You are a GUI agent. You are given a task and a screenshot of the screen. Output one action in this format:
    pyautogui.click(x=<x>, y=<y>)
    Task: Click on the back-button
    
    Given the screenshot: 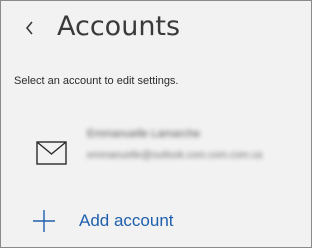 What is the action you would take?
    pyautogui.click(x=30, y=28)
    